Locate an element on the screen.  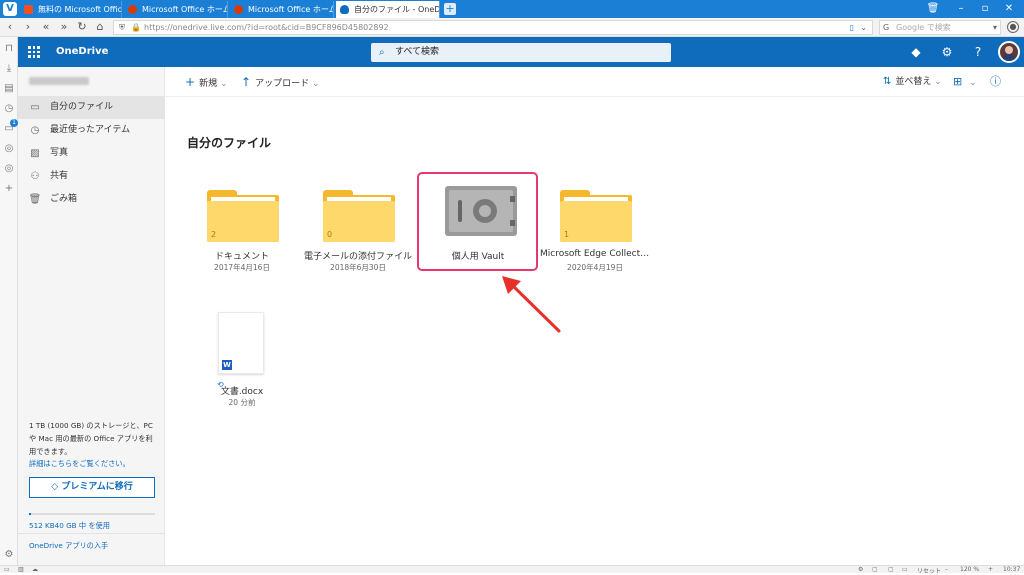
web-panel-2-icon: ◎ is located at coordinates (9, 169).